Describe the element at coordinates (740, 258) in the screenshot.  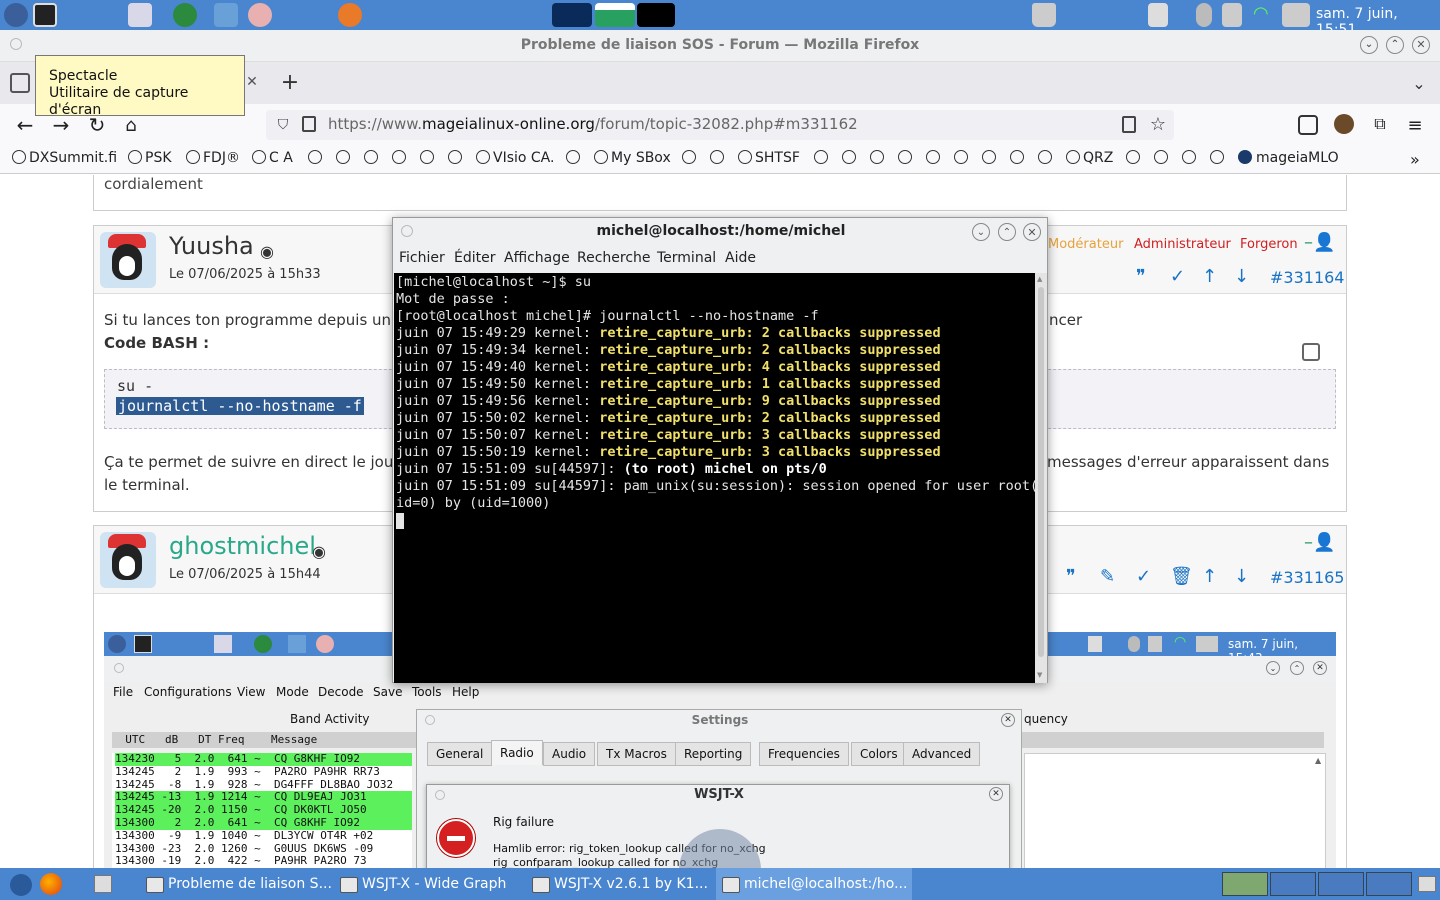
I see `menu-aide: Aide` at that location.